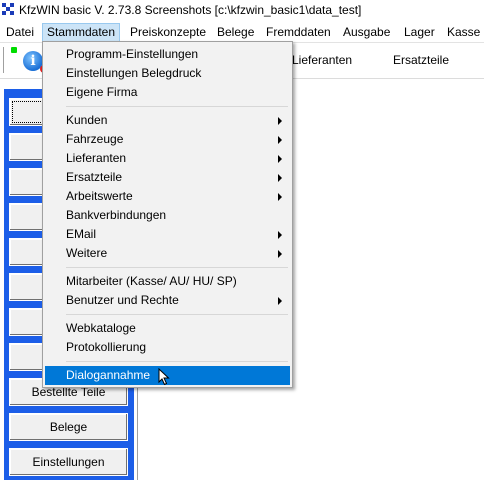  Describe the element at coordinates (167, 347) in the screenshot. I see `menu-item-protokollierung: Protokollierung` at that location.